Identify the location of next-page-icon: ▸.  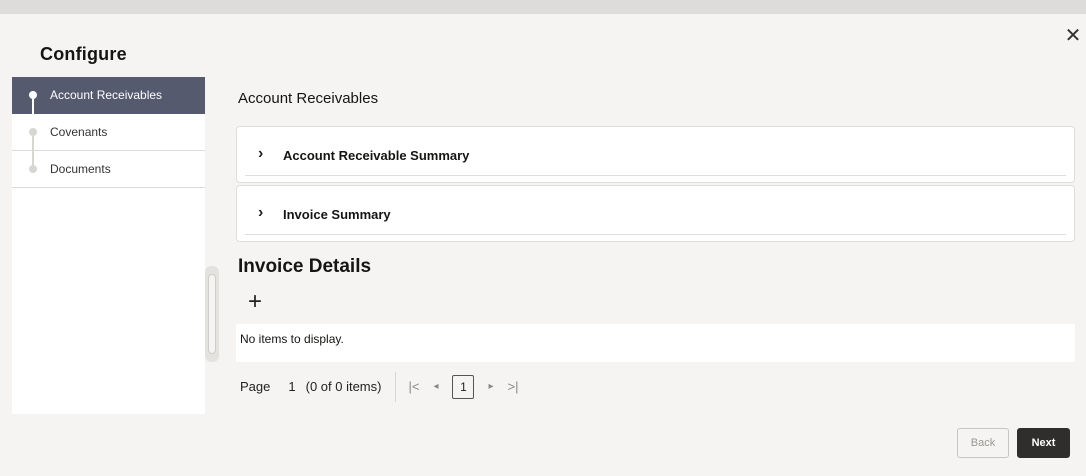
(490, 387).